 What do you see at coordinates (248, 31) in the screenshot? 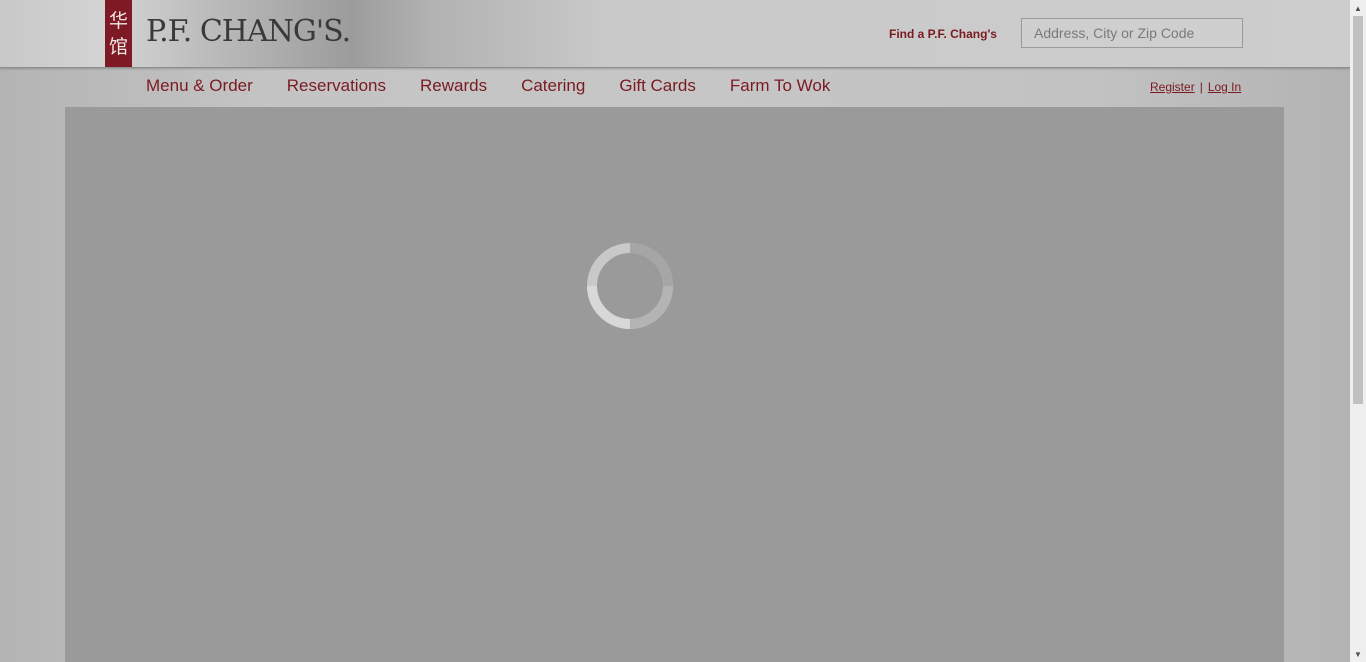
I see `logo-wordmark: P.F. CHANG'S.` at bounding box center [248, 31].